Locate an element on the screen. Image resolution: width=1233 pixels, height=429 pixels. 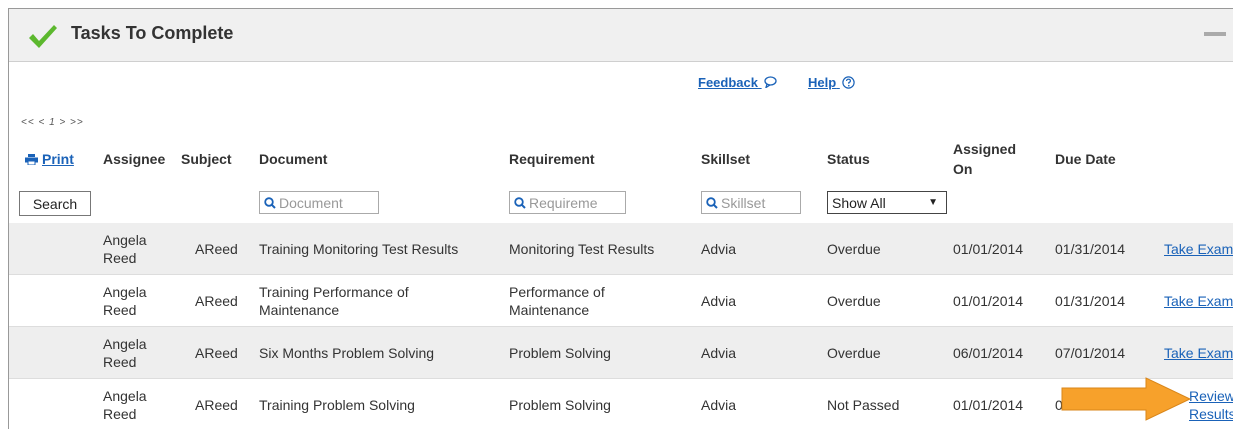
question-circle-icon is located at coordinates (848, 82).